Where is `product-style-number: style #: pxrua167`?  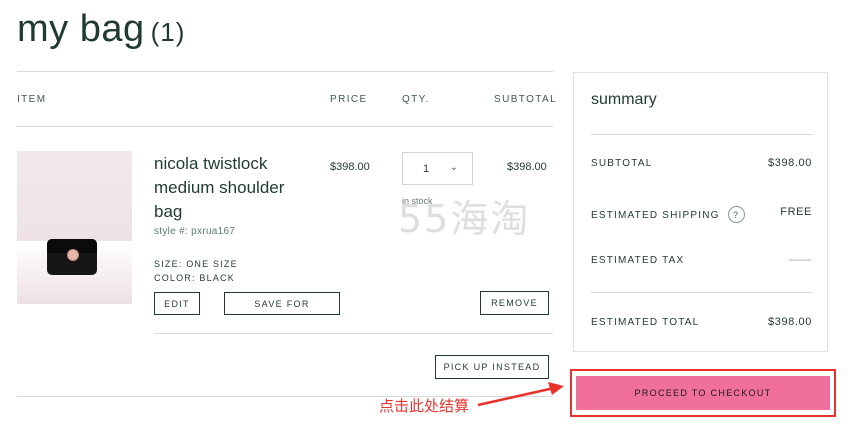 product-style-number: style #: pxrua167 is located at coordinates (195, 231).